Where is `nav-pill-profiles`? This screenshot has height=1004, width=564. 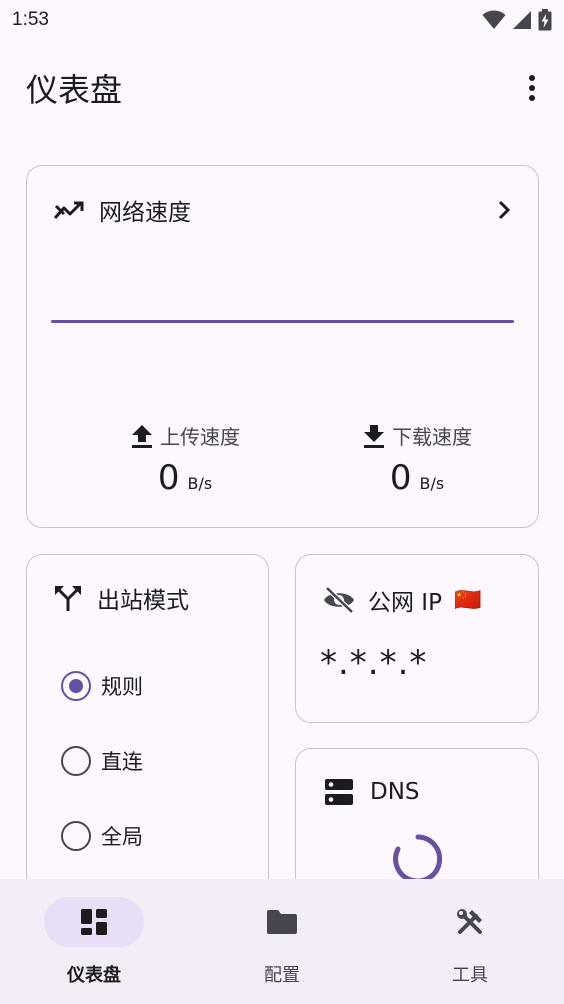 nav-pill-profiles is located at coordinates (282, 922).